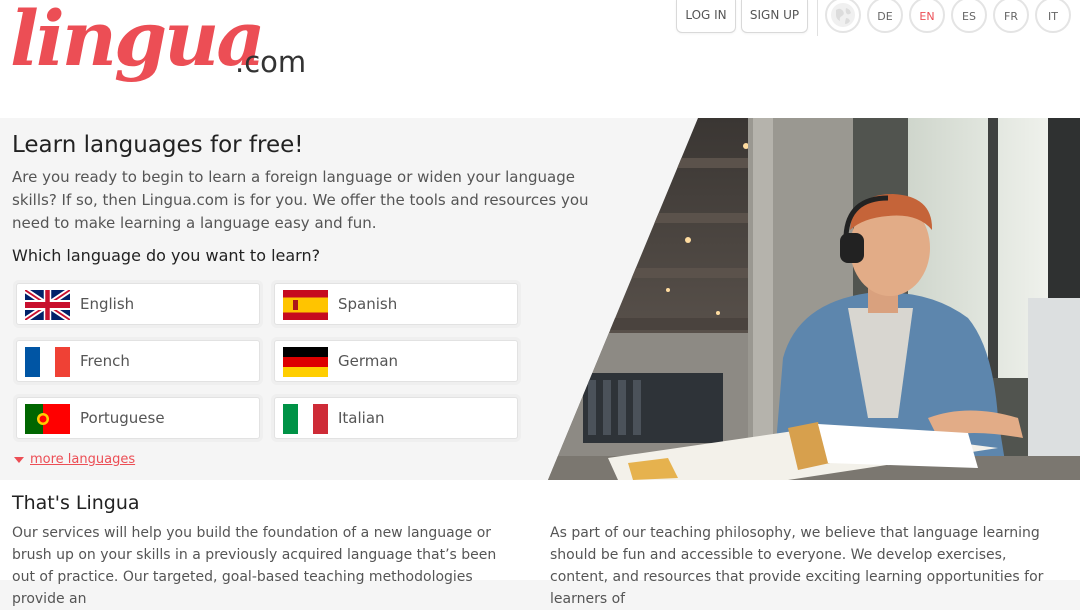 This screenshot has height=610, width=1080. I want to click on login-button-label: LOG IN, so click(706, 15).